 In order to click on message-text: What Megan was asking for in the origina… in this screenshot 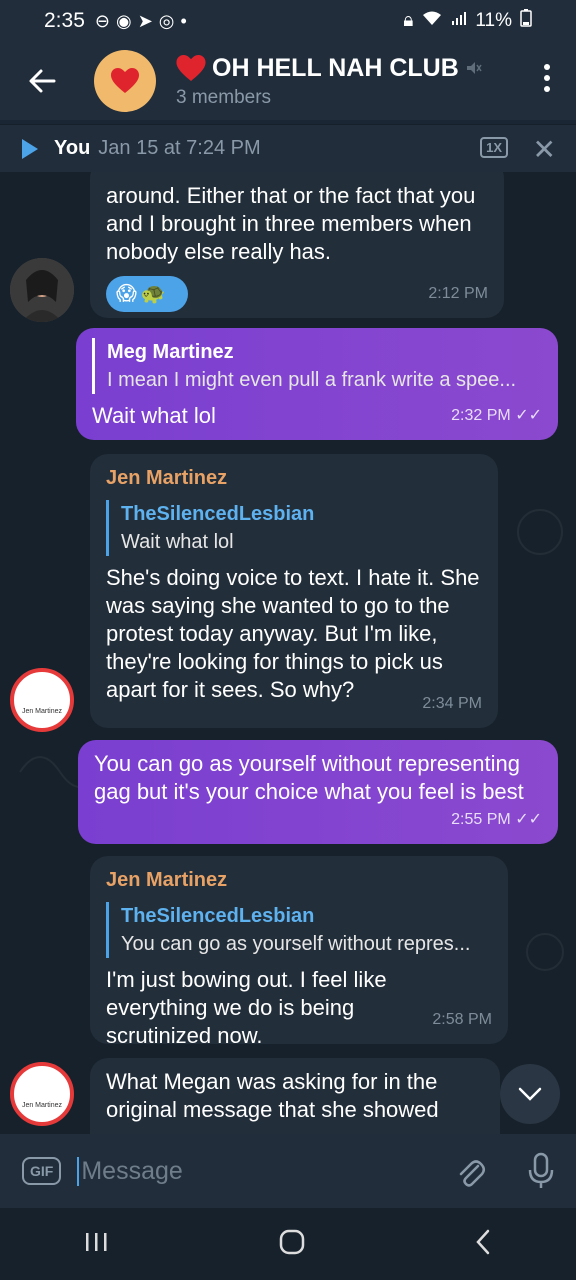, I will do `click(272, 1095)`.